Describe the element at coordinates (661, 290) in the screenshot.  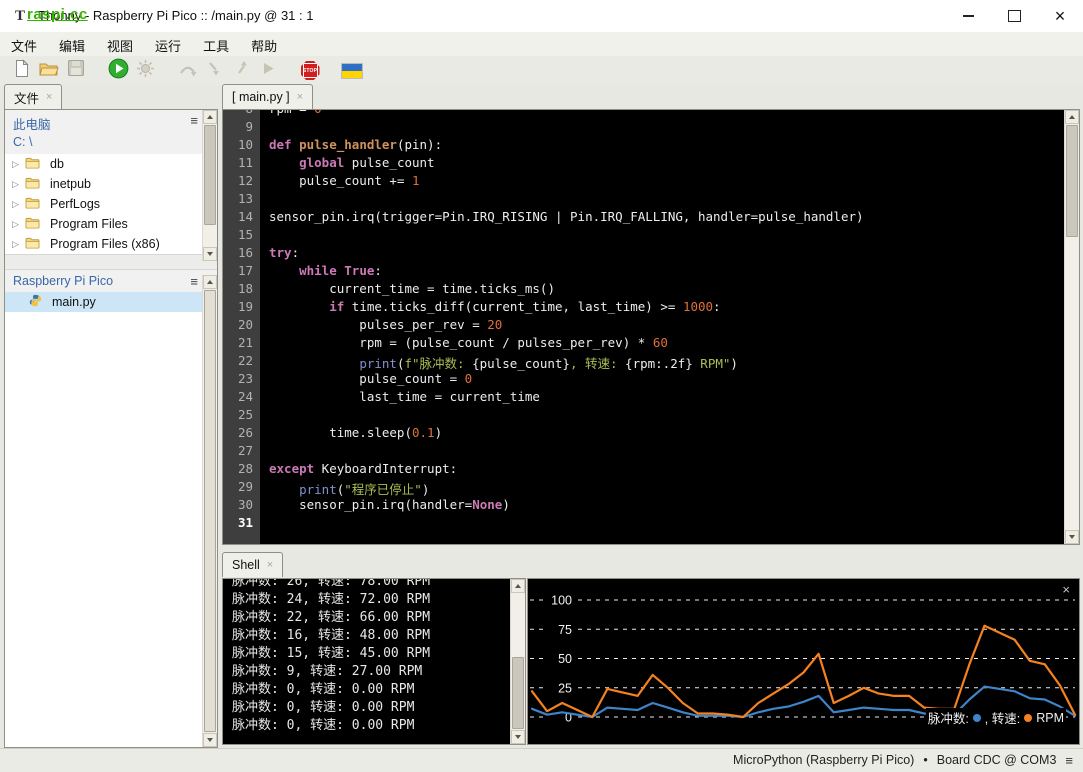
I see `code-line-18: current_time = time.ticks_ms()` at that location.